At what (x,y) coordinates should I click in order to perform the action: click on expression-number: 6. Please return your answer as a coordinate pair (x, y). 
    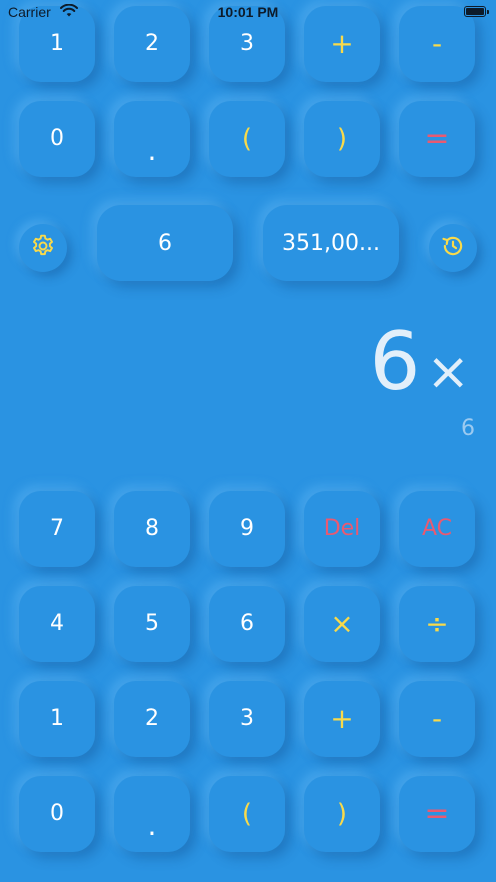
    Looking at the image, I should click on (395, 361).